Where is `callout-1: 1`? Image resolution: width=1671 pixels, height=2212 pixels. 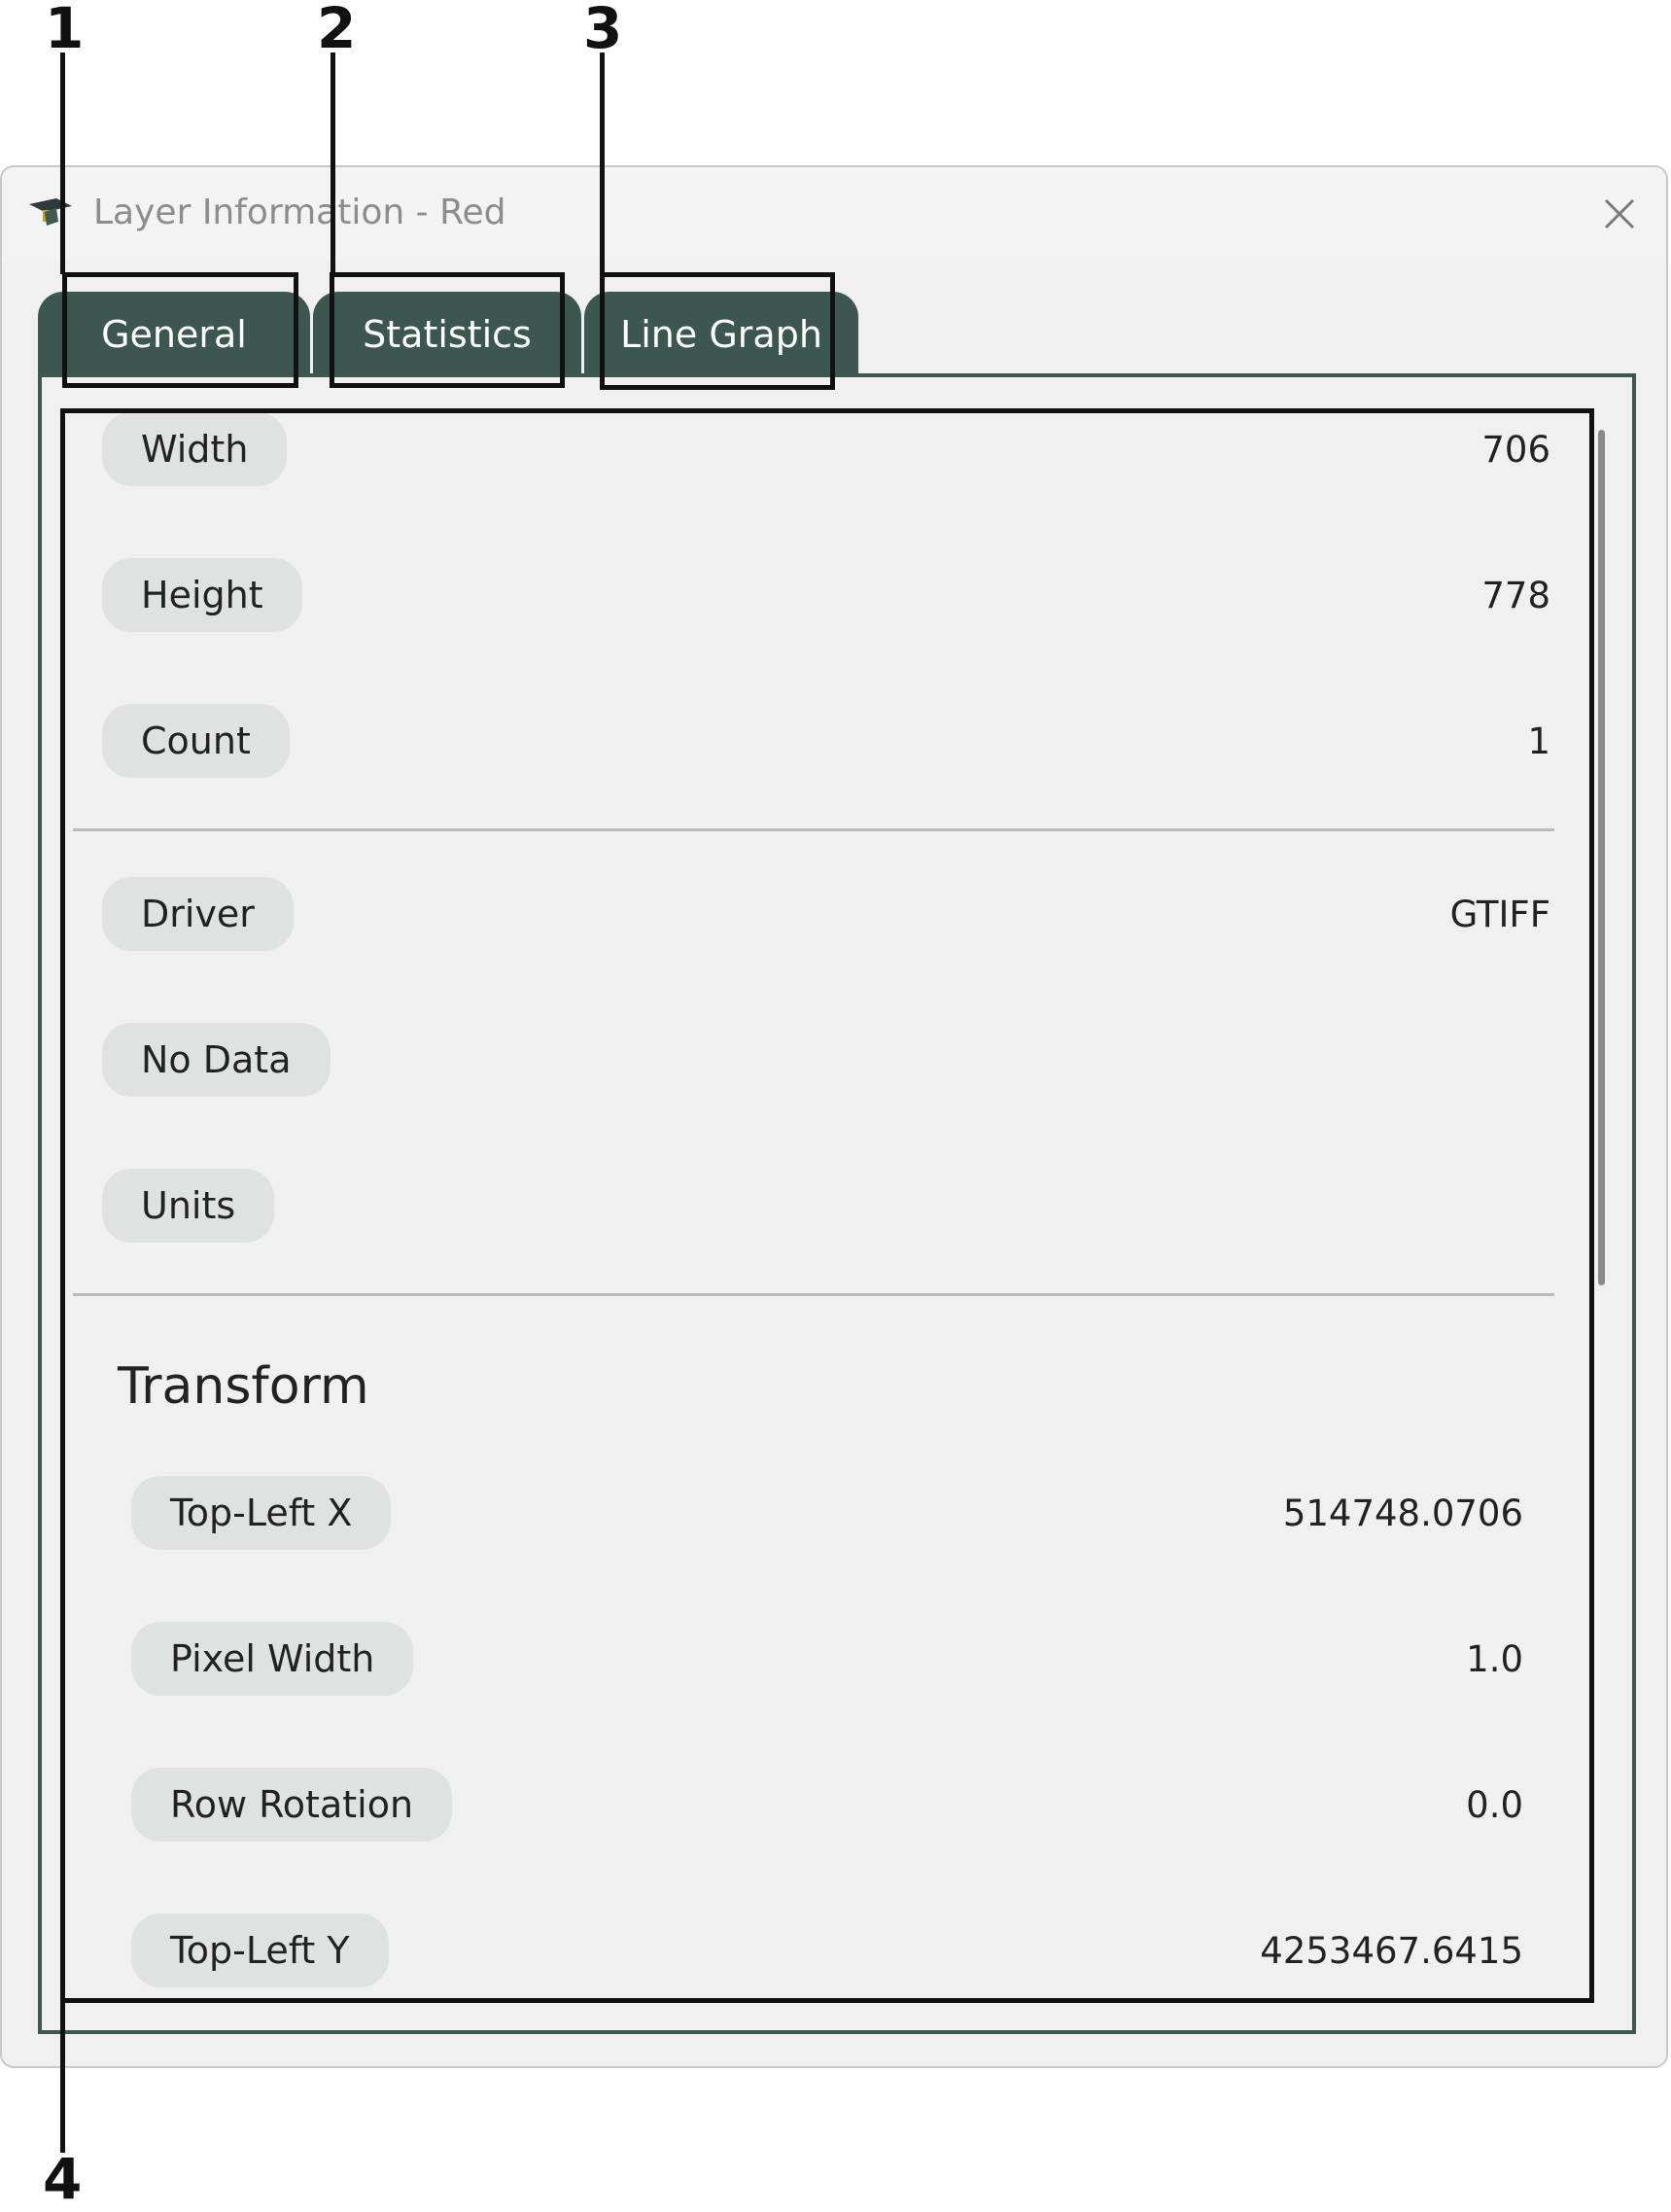 callout-1: 1 is located at coordinates (65, 30).